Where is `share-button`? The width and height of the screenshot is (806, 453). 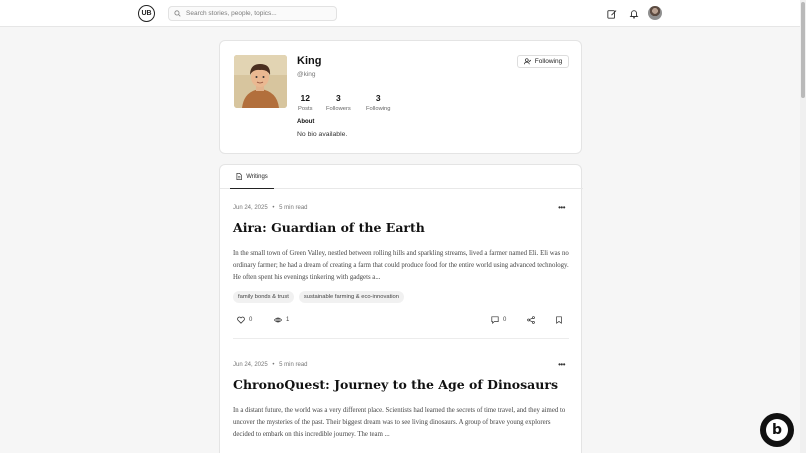 share-button is located at coordinates (533, 320).